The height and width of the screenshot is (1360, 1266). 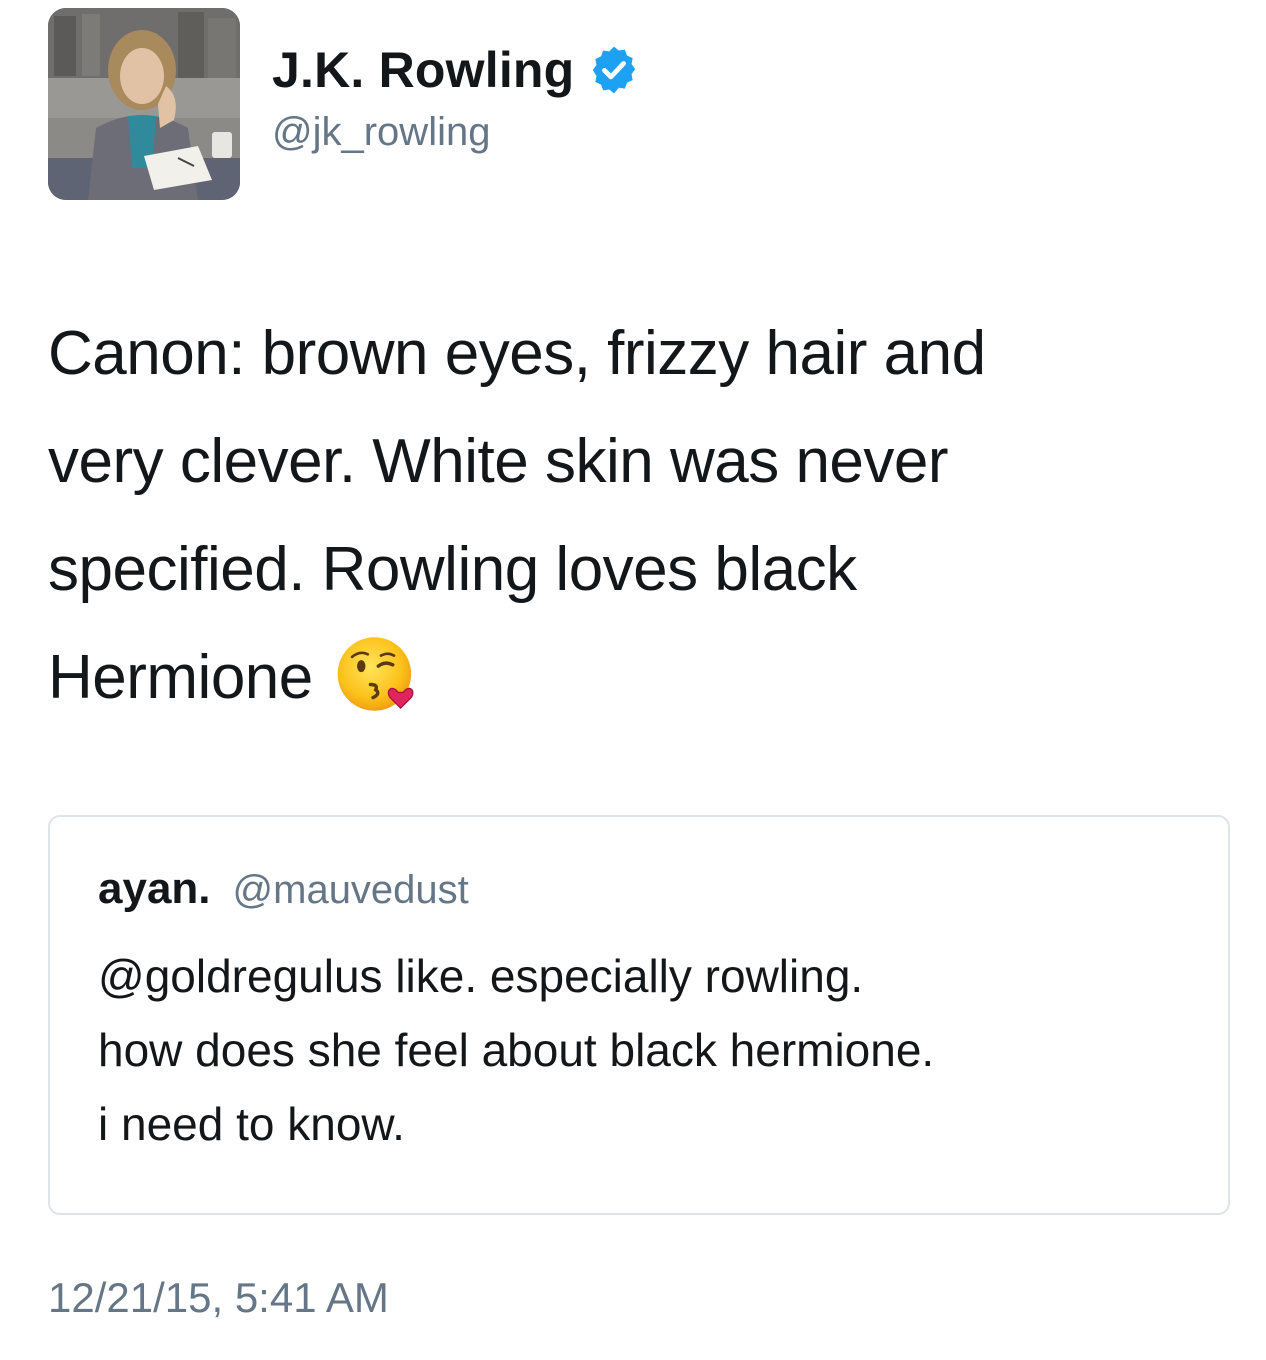 What do you see at coordinates (452, 569) in the screenshot?
I see `tweet-text-line: specified. Rowling loves black` at bounding box center [452, 569].